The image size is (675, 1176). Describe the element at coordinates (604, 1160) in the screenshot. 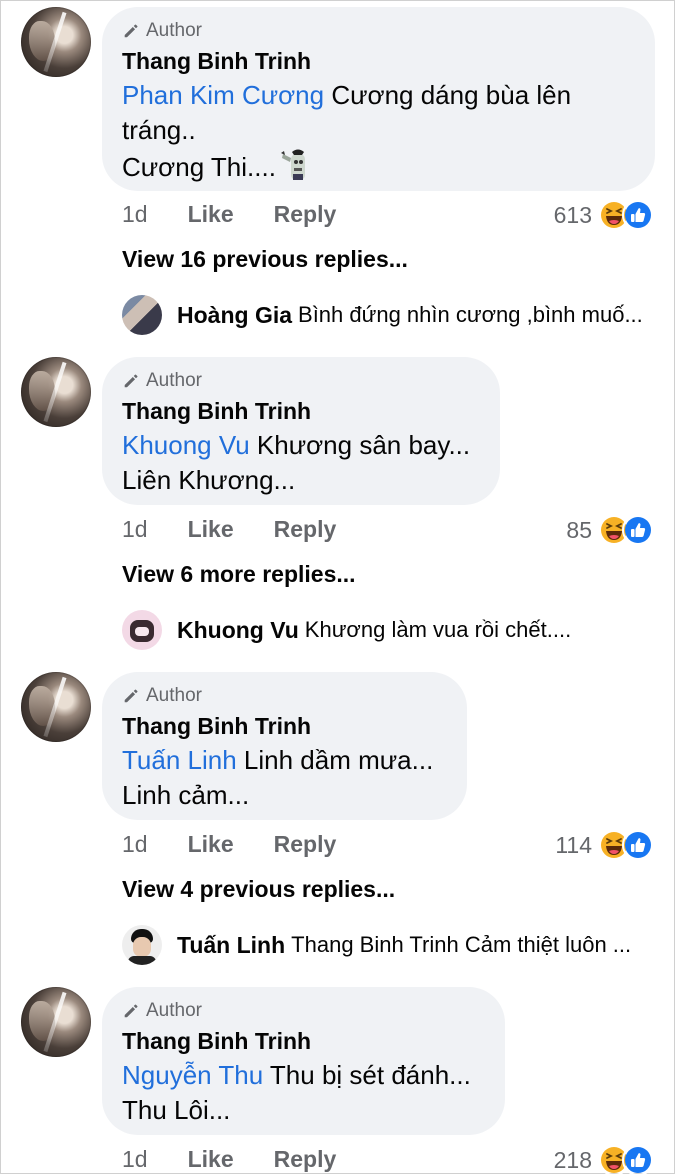

I see `reaction-summary: 218` at that location.